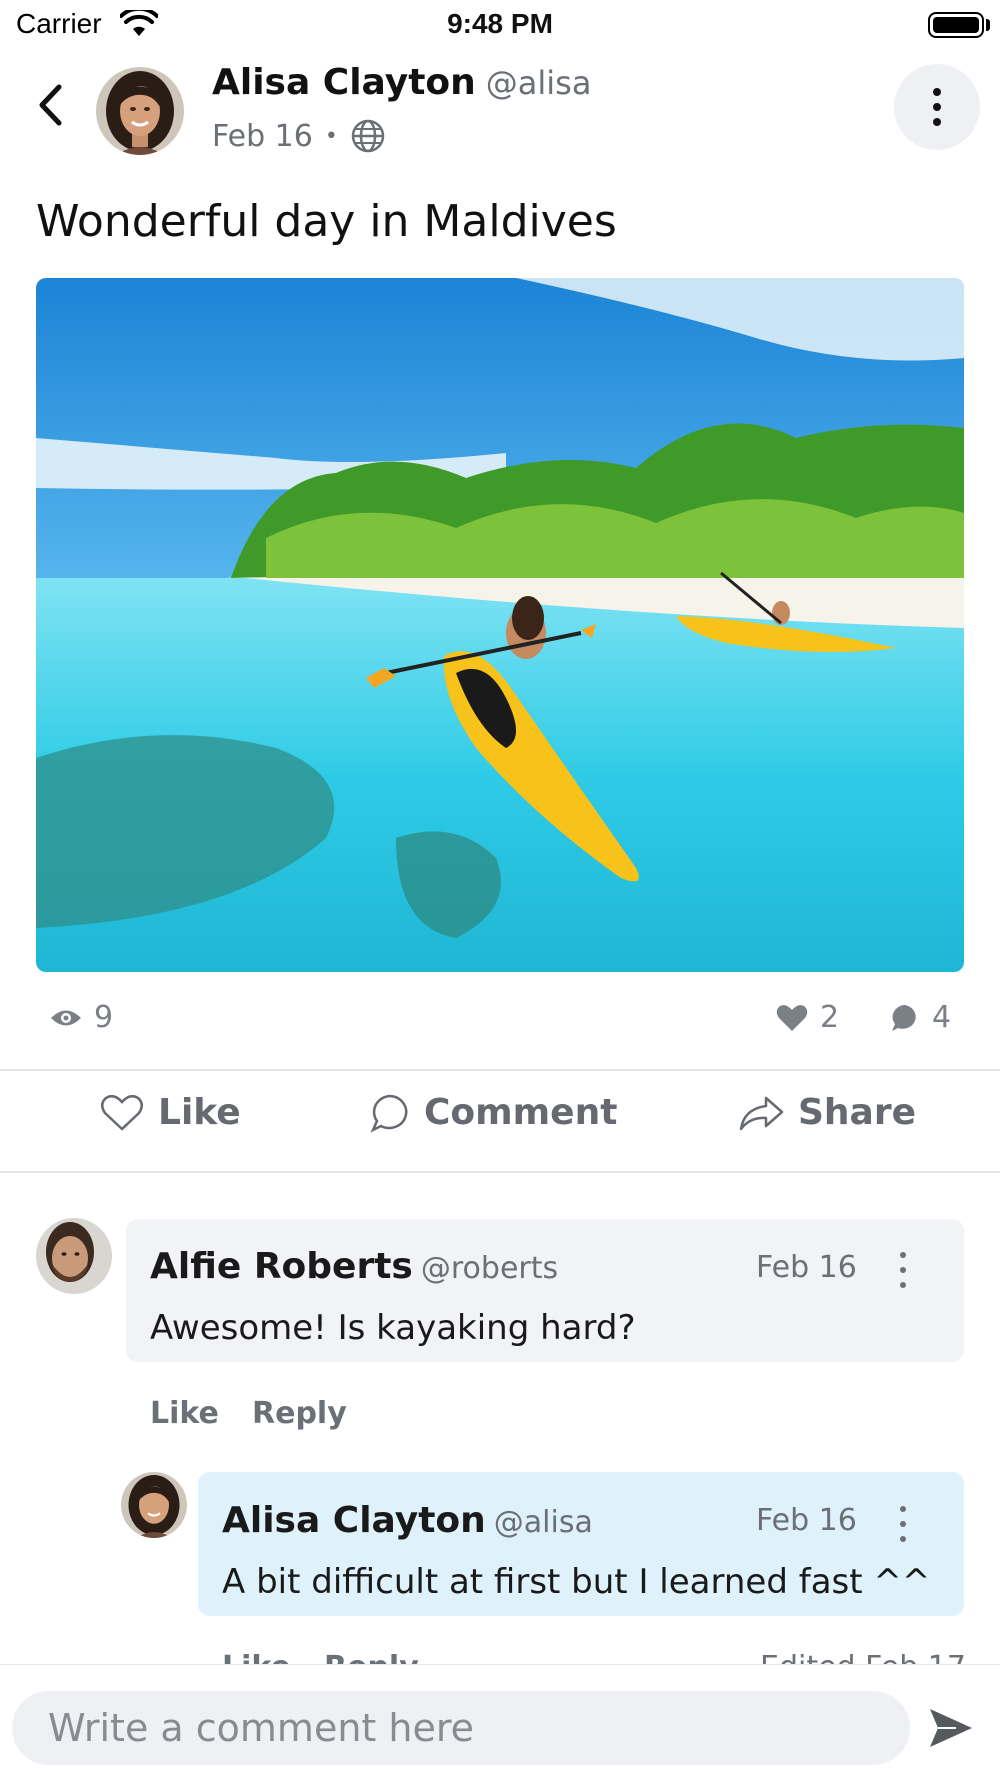 The image size is (1000, 1778). I want to click on back-arrow-icon, so click(50, 105).